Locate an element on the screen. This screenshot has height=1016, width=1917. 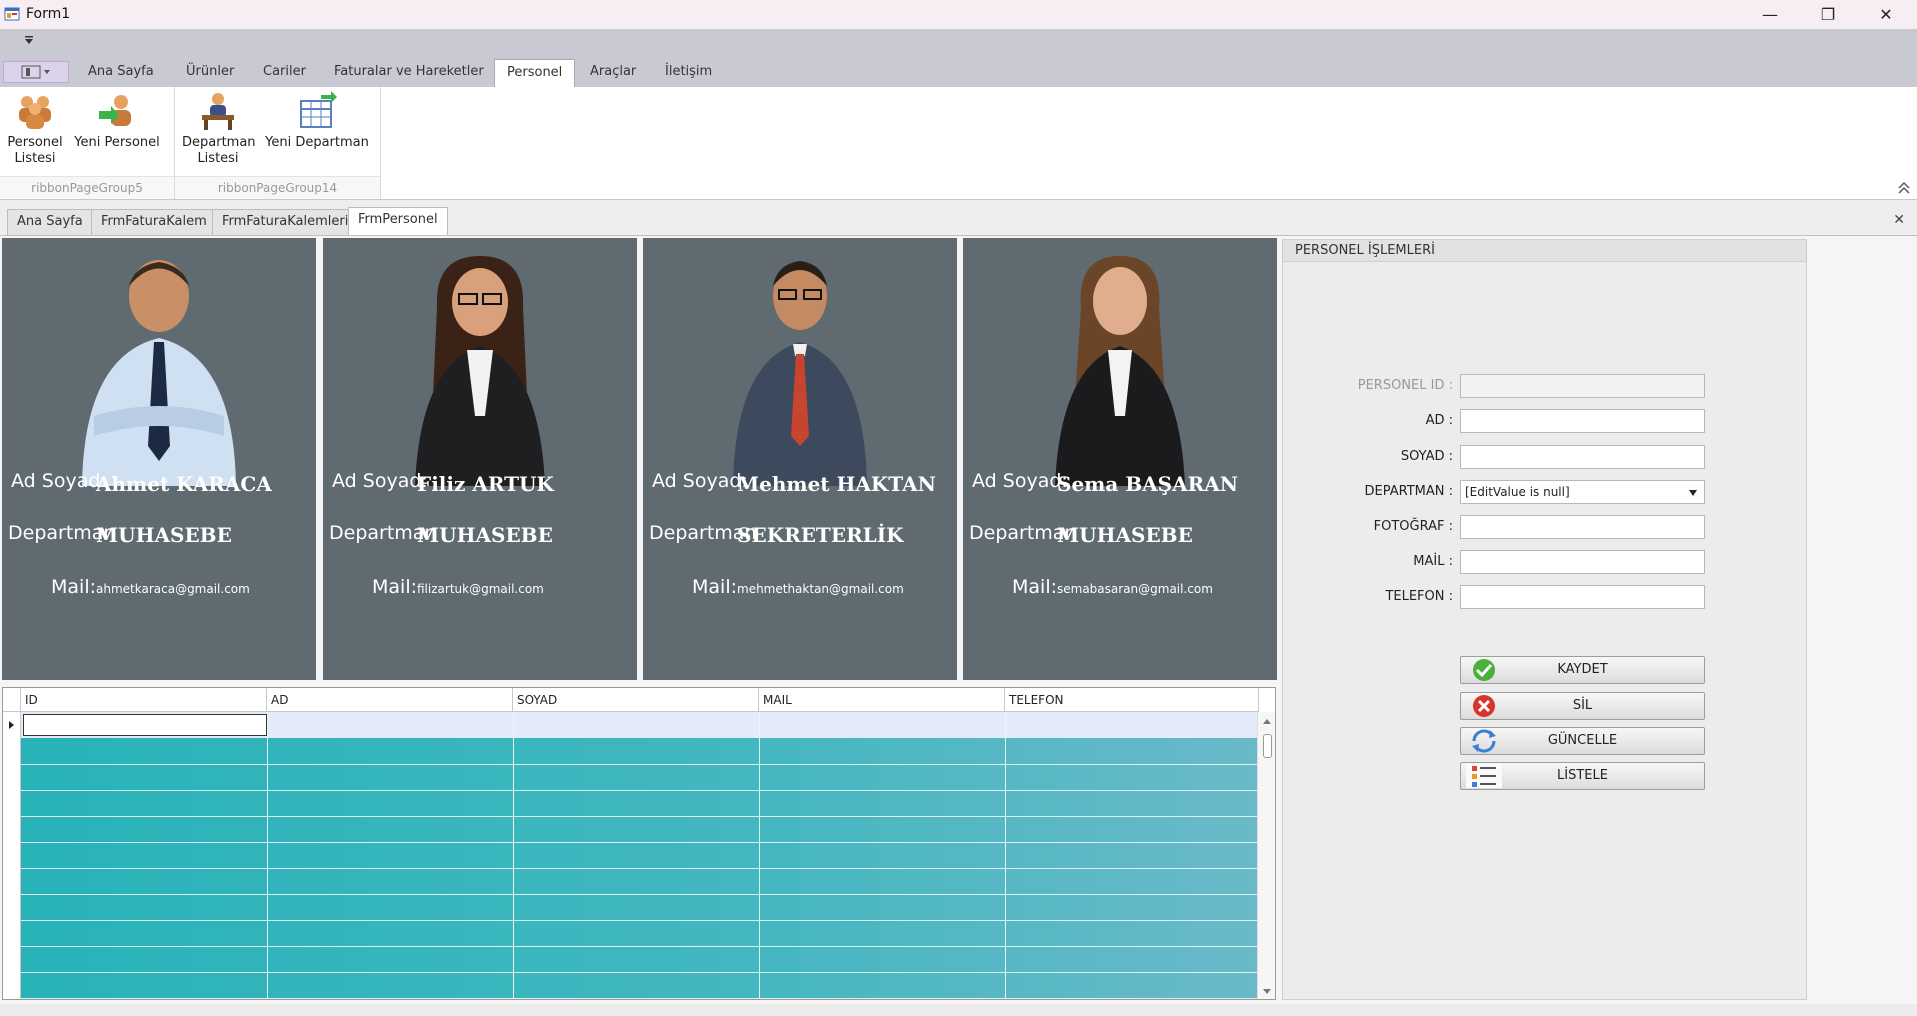
column-header-telefon: TELEFON is located at coordinates (1132, 700).